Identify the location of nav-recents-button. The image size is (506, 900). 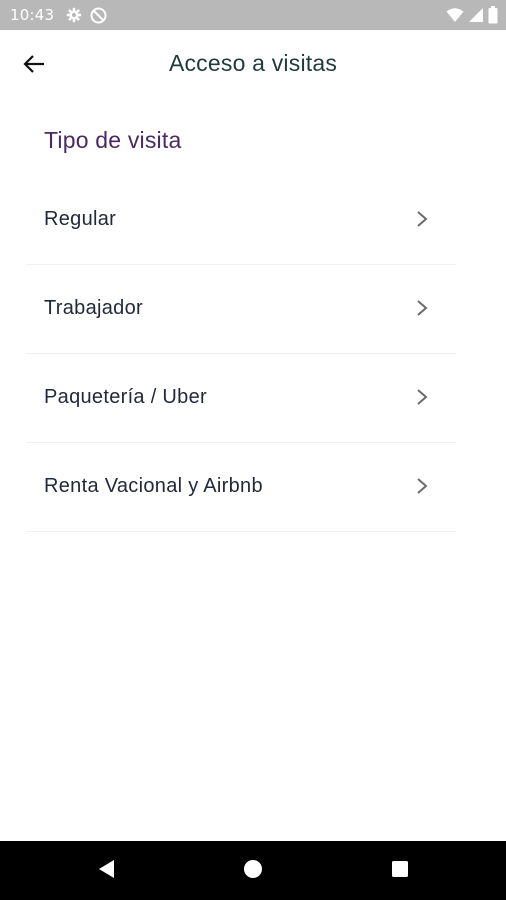
(400, 871).